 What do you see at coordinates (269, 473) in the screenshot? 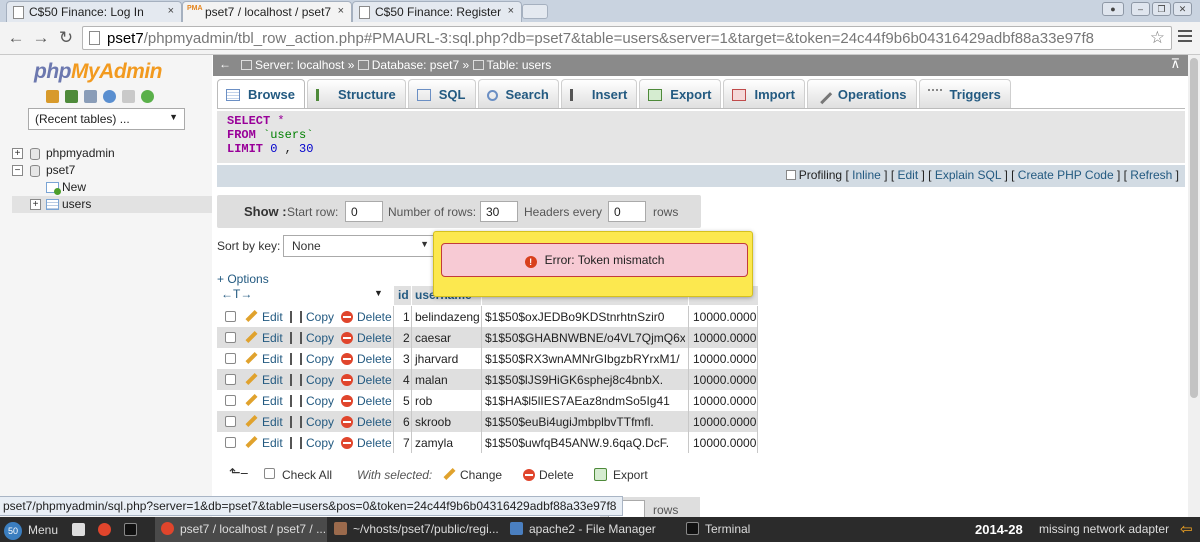
I see `check-all-checkbox` at bounding box center [269, 473].